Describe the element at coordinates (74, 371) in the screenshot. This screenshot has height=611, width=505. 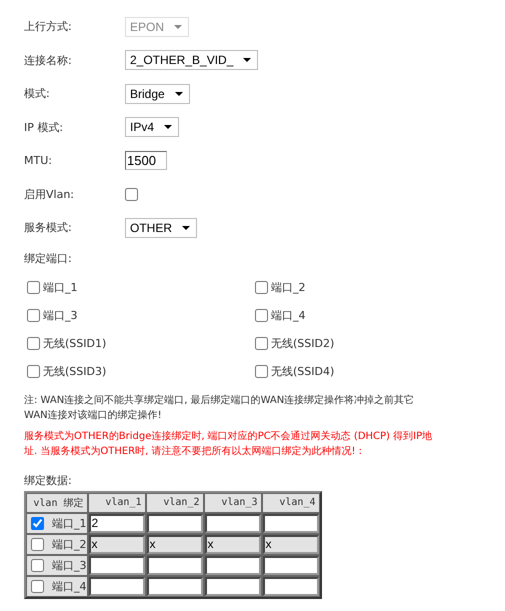
I see `checkbox-label: 无线(SSID3)` at that location.